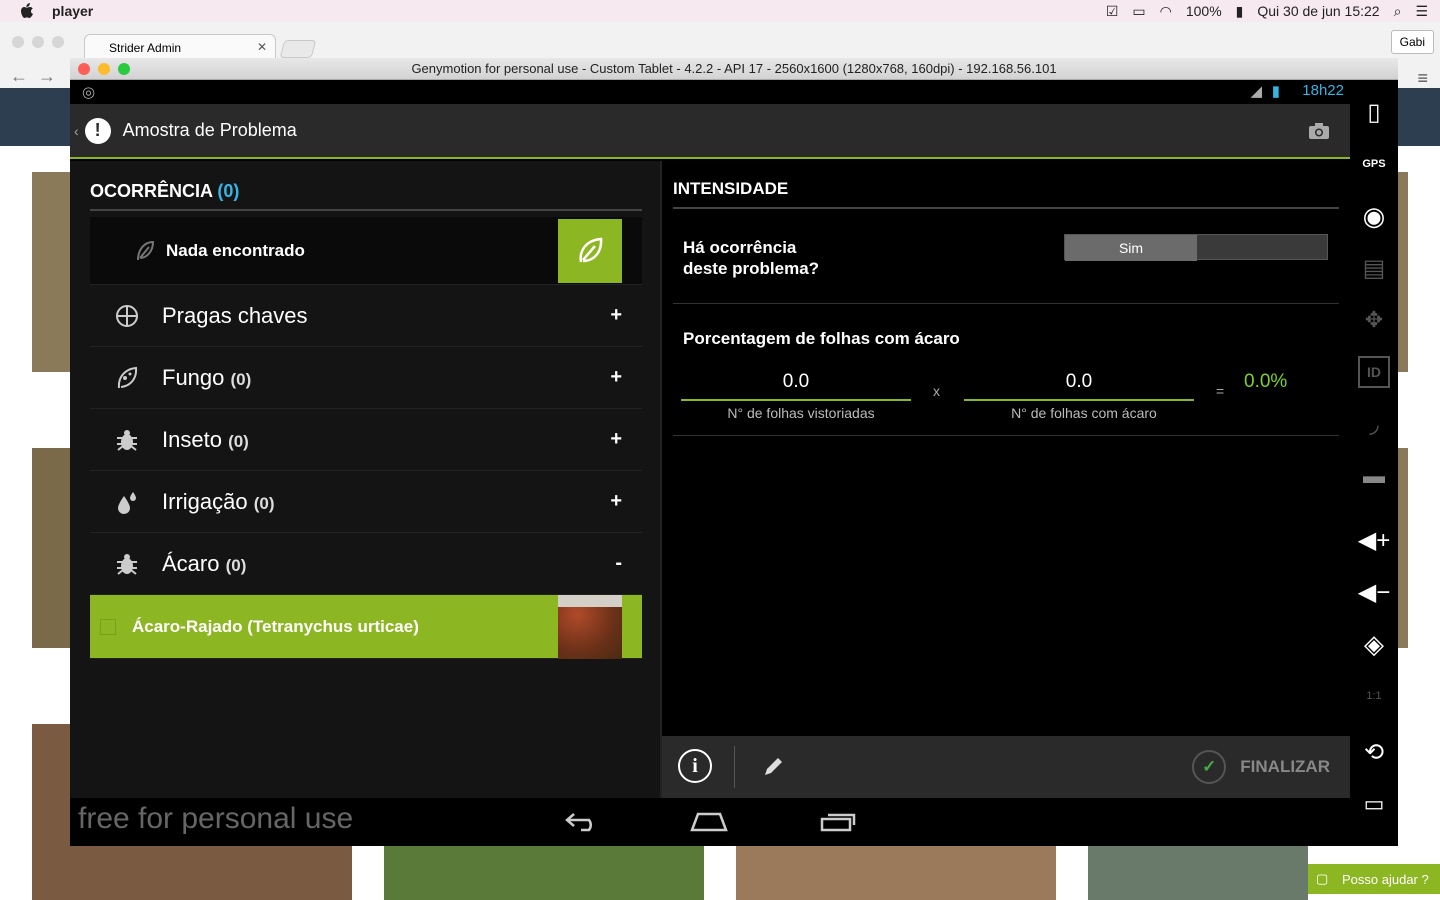 This screenshot has width=1440, height=900. I want to click on percentage-result: 0.0%, so click(1266, 381).